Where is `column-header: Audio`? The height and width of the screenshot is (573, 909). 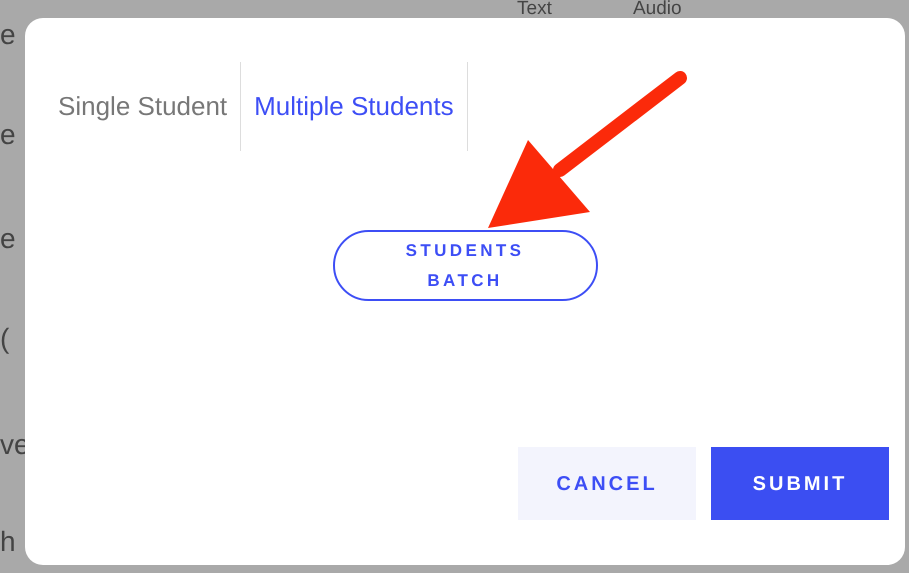
column-header: Audio is located at coordinates (657, 9).